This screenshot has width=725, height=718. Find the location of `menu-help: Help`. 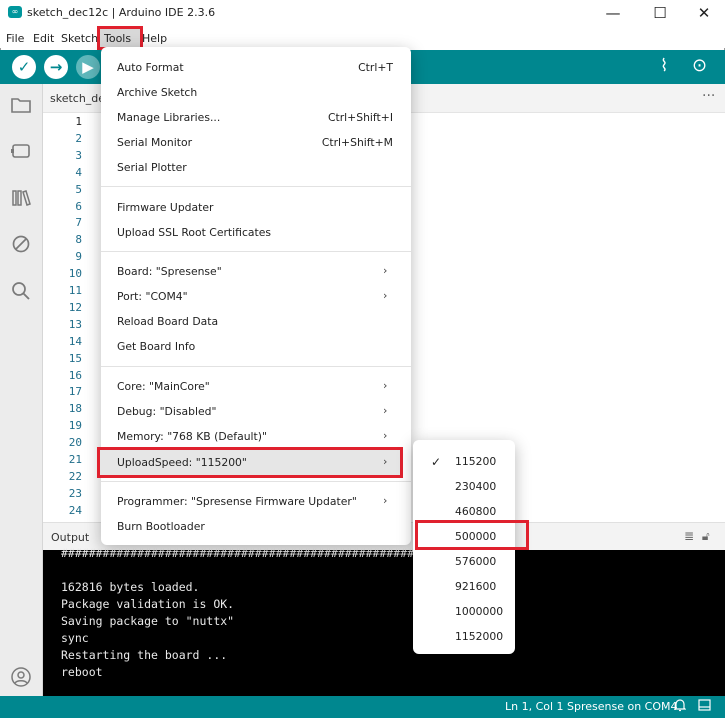

menu-help: Help is located at coordinates (154, 38).